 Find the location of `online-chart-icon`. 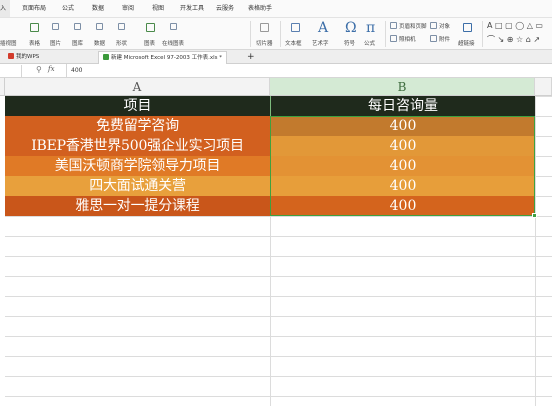

online-chart-icon is located at coordinates (173, 26).